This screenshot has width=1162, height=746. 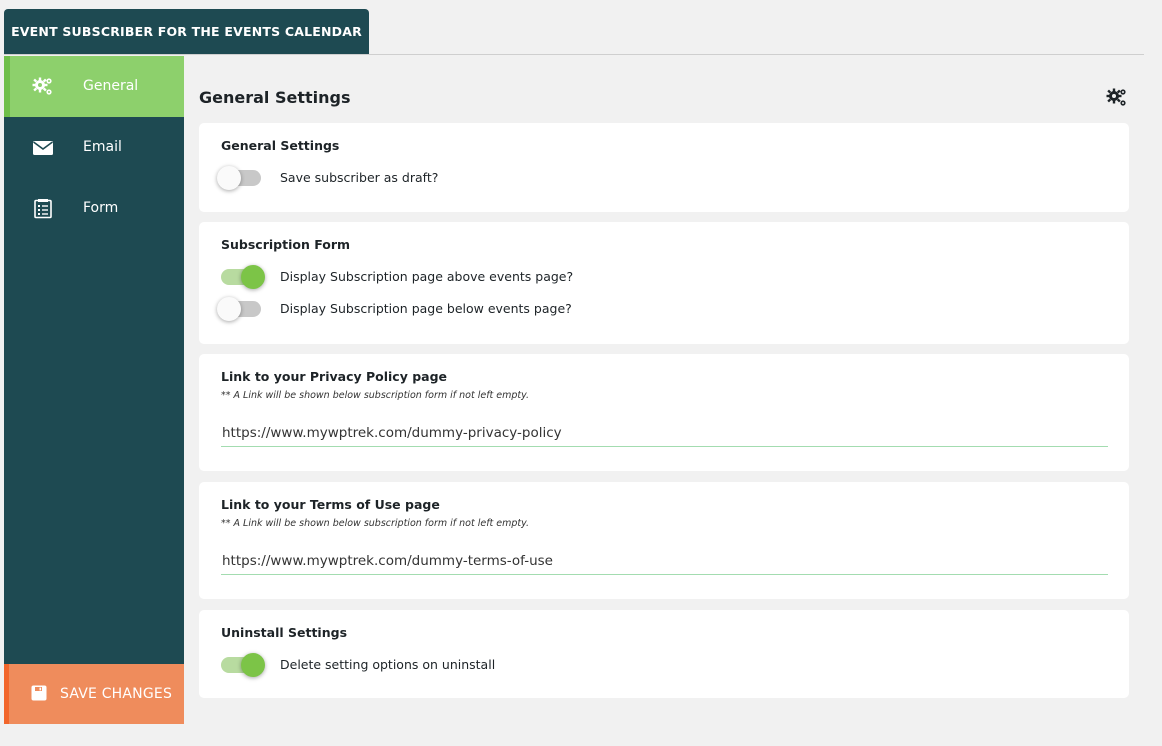 I want to click on card-title: General Settings, so click(x=280, y=145).